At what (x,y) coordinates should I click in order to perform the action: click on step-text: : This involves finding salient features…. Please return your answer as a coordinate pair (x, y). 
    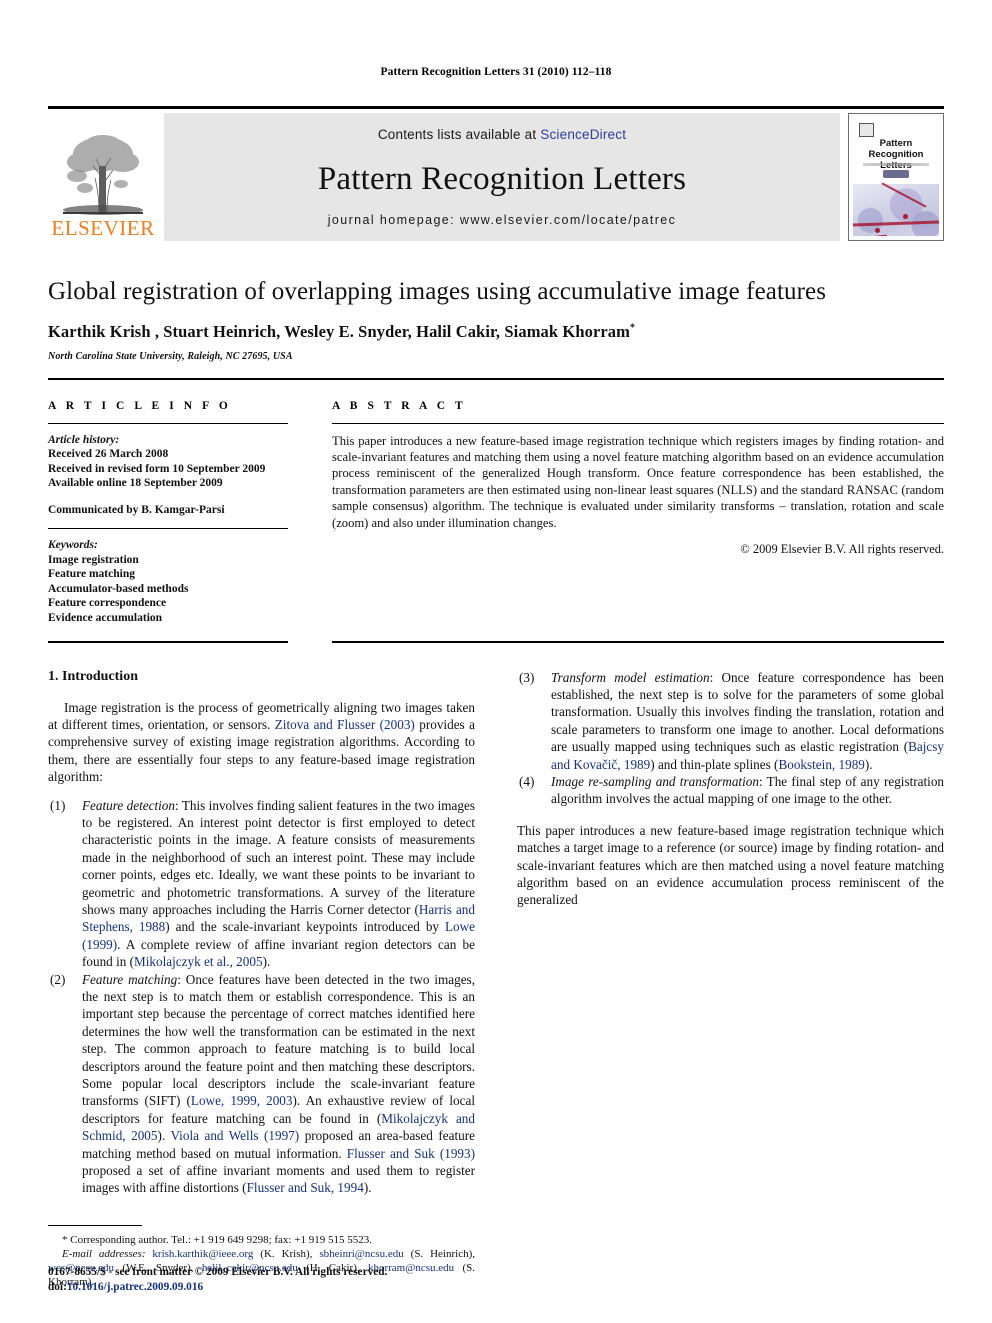
    Looking at the image, I should click on (278, 857).